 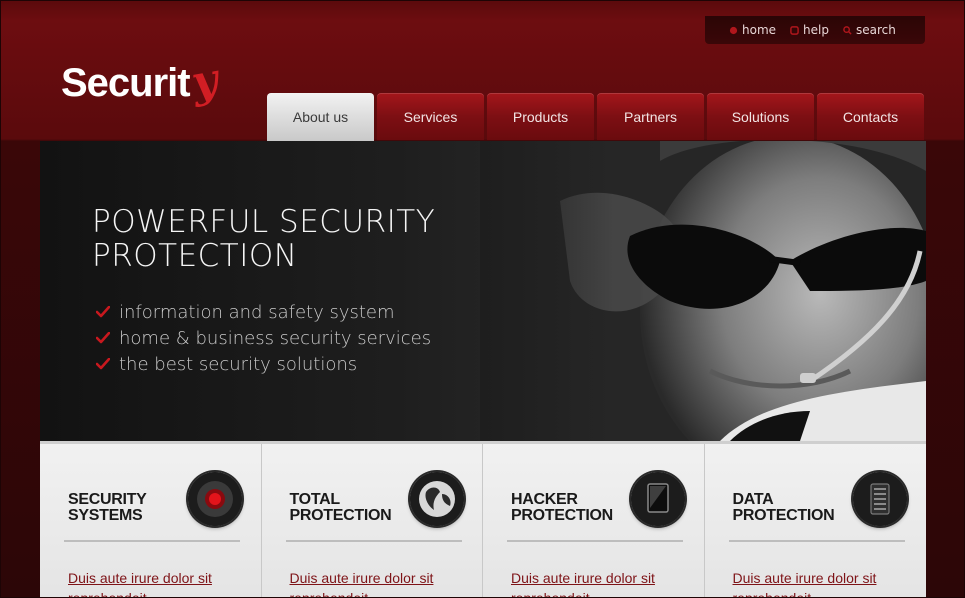 I want to click on feature-title: SECURITY SYSTEMS, so click(x=133, y=508).